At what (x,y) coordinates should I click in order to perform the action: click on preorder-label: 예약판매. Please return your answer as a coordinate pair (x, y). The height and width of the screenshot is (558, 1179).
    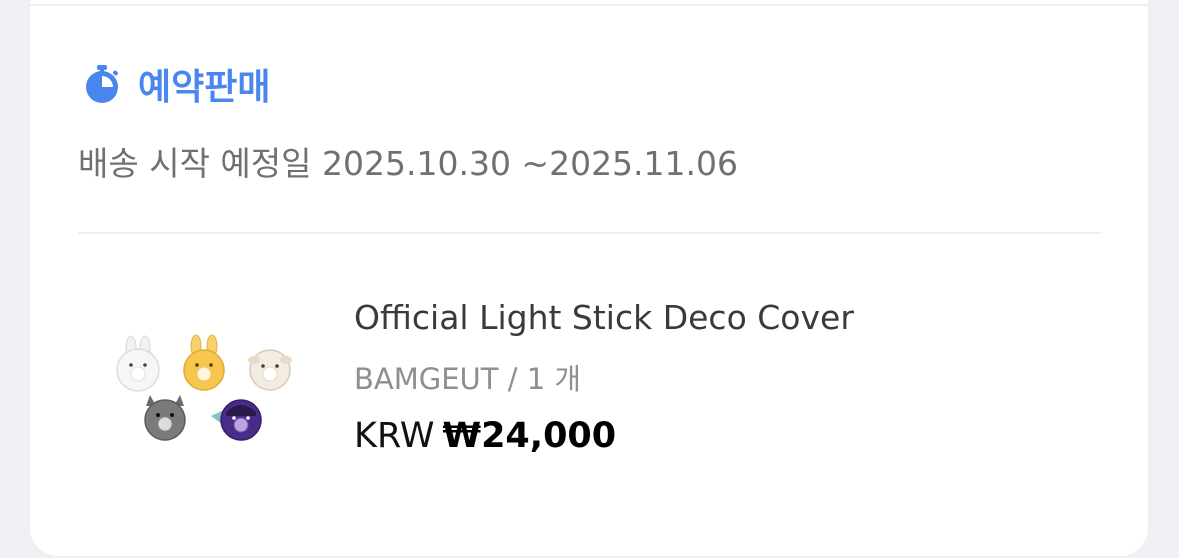
    Looking at the image, I should click on (204, 87).